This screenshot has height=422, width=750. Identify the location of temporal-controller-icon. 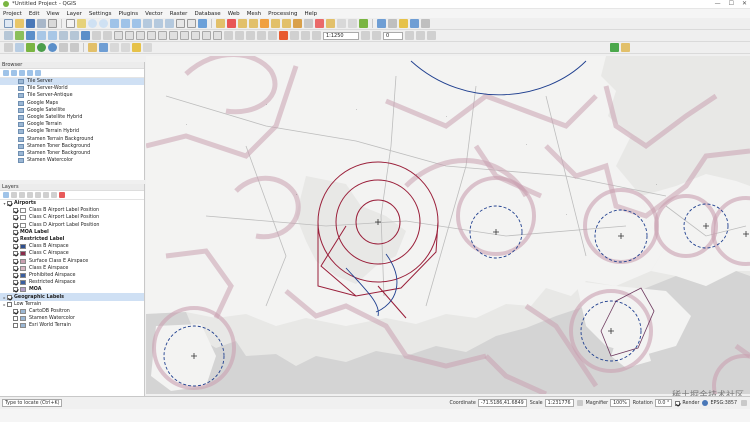
(191, 23).